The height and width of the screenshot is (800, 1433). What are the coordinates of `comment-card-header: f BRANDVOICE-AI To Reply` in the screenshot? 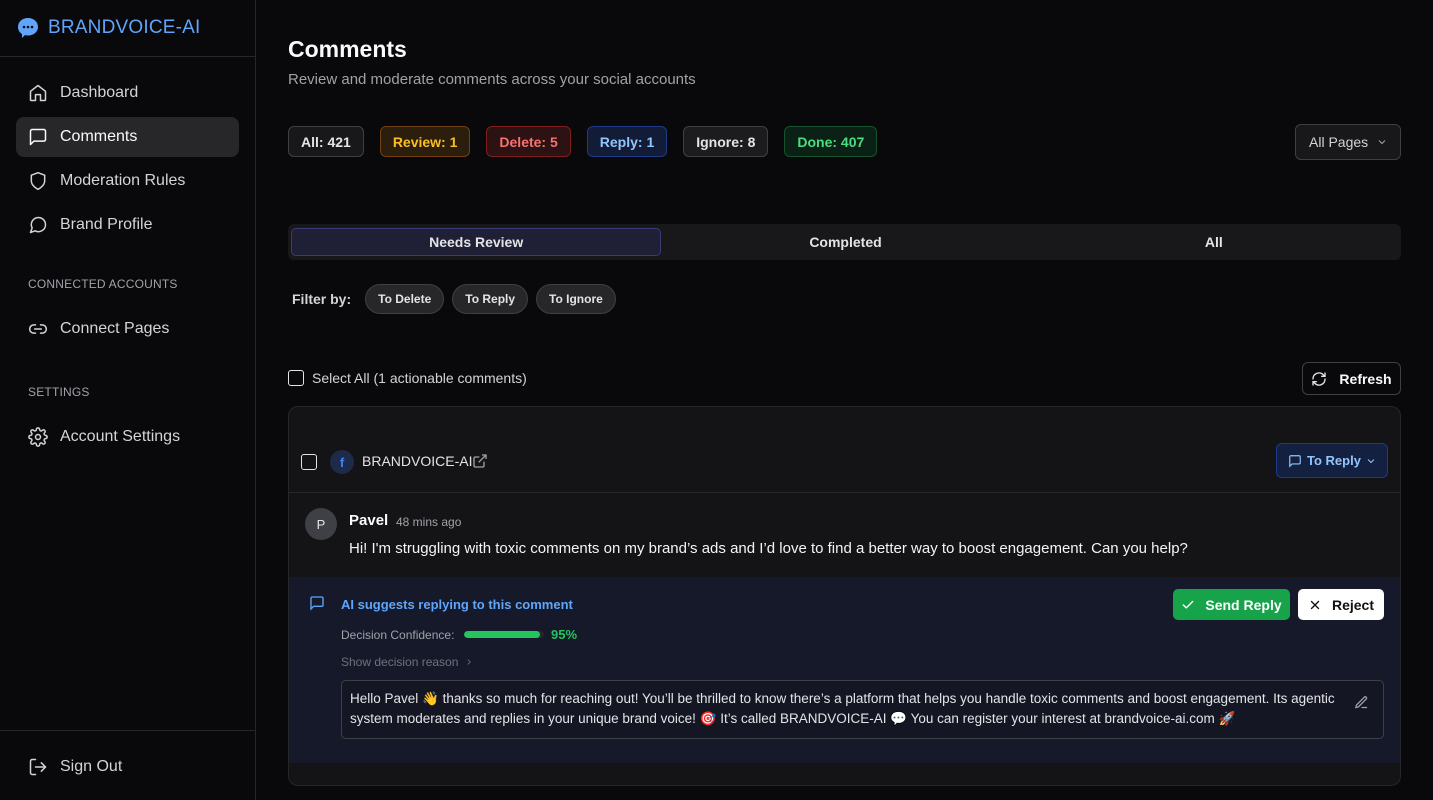 It's located at (844, 450).